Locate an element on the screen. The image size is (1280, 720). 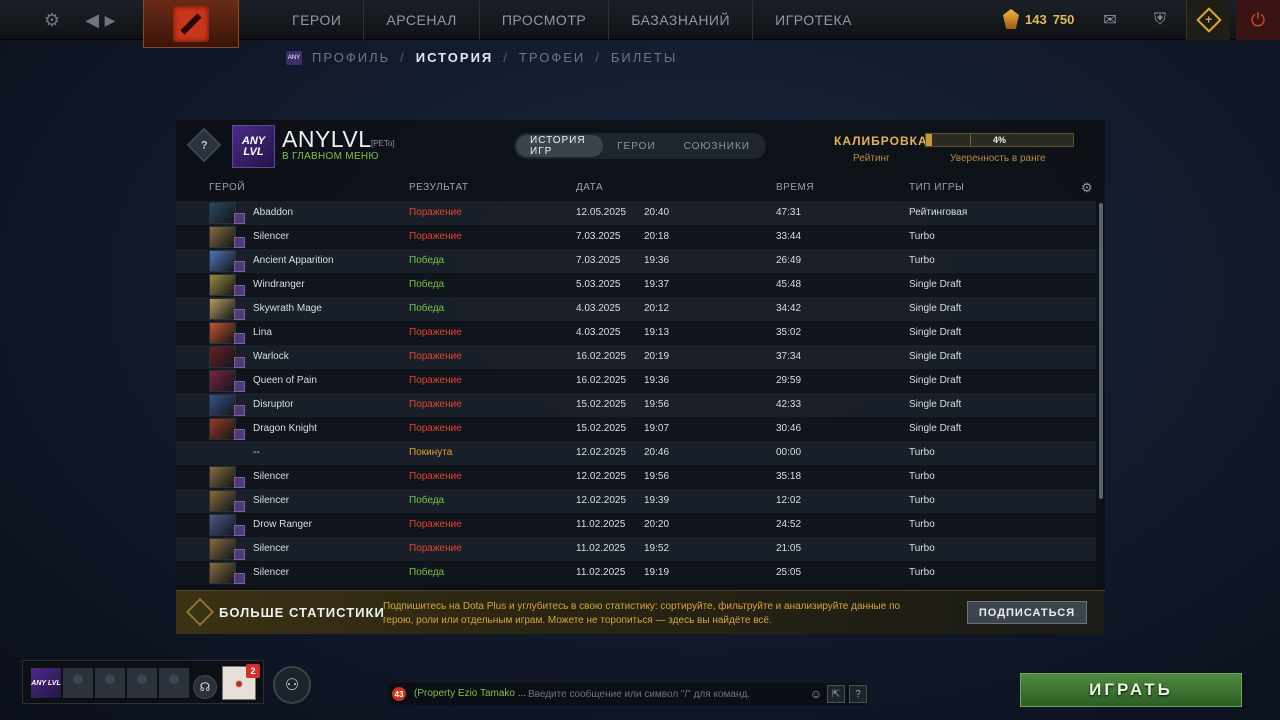
profile-avatar: ANY LVL is located at coordinates (253, 146).